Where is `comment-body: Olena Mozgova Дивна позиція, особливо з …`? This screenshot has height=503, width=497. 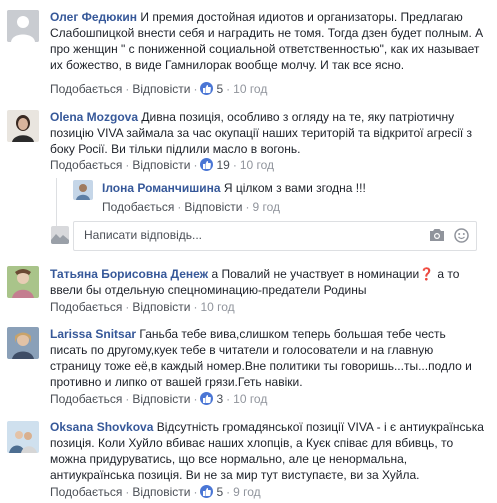
comment-body: Olena Mozgova Дивна позиція, особливо з … is located at coordinates (268, 133).